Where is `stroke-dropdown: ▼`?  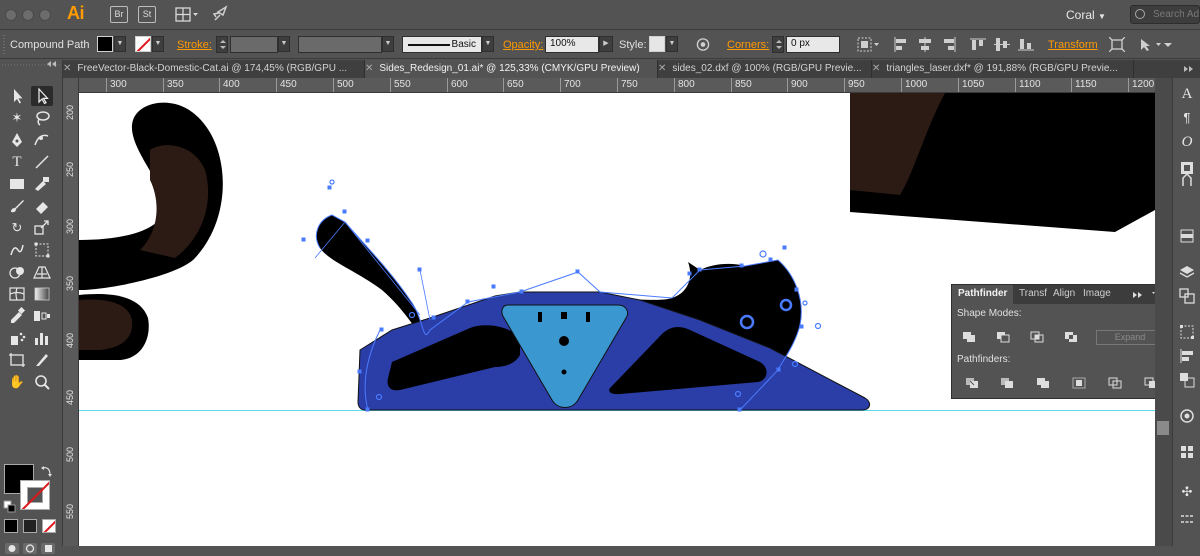 stroke-dropdown: ▼ is located at coordinates (158, 44).